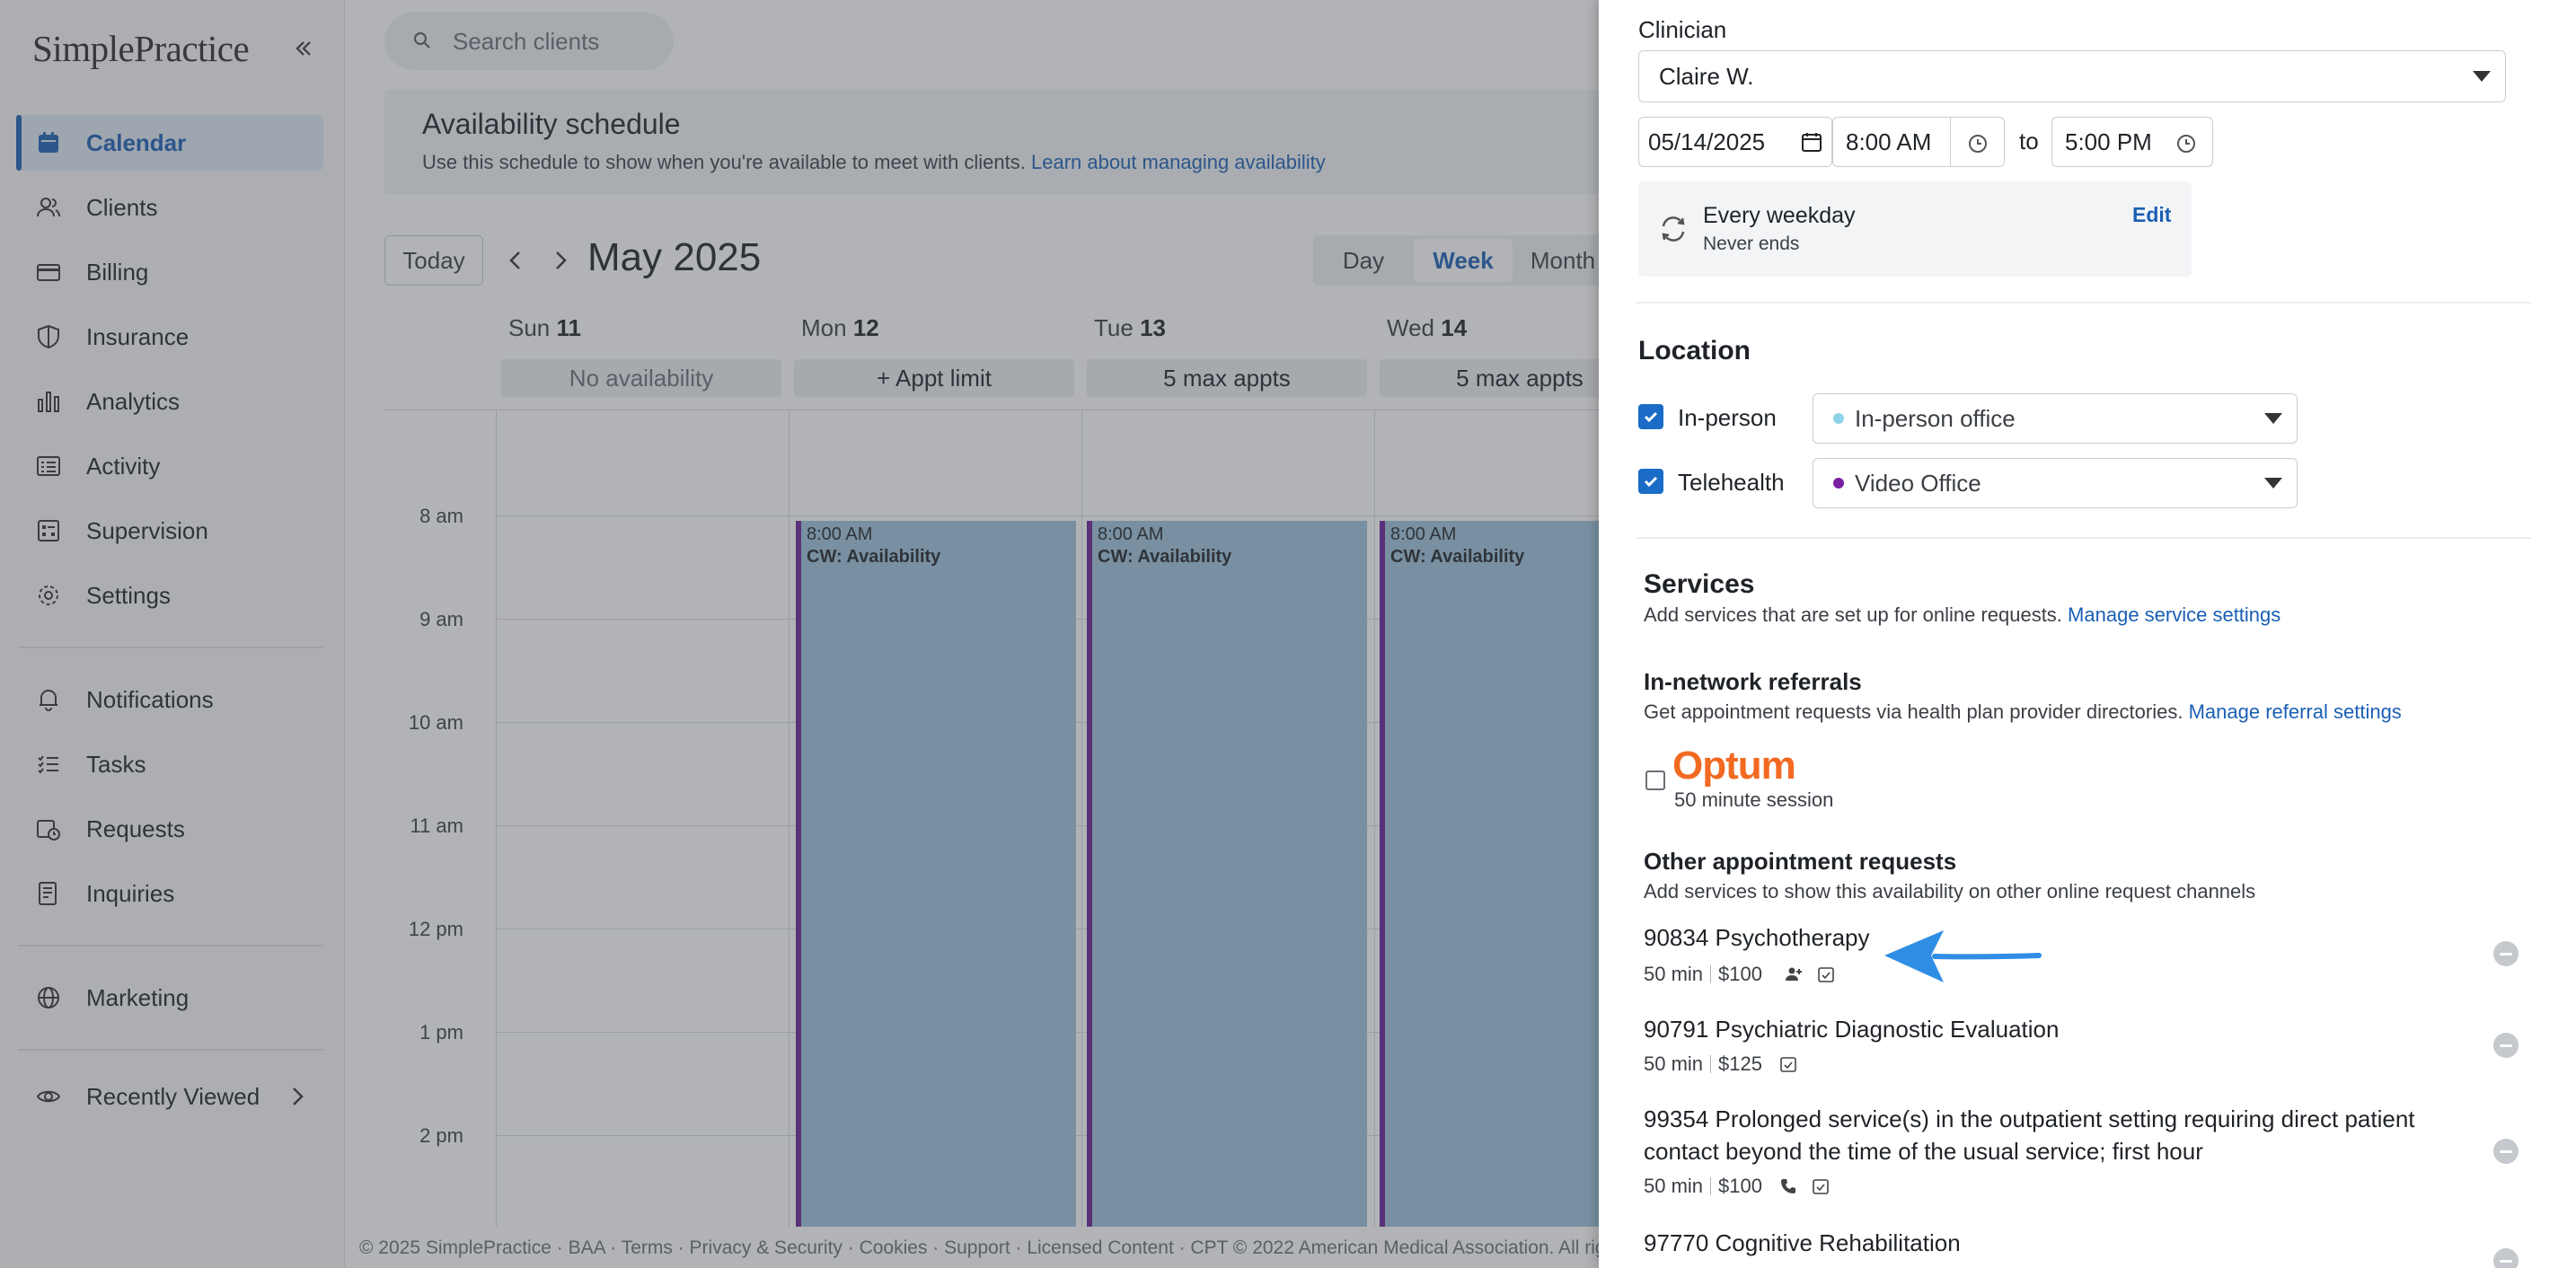 Image resolution: width=2576 pixels, height=1268 pixels. I want to click on telehealth-checkbox, so click(1650, 481).